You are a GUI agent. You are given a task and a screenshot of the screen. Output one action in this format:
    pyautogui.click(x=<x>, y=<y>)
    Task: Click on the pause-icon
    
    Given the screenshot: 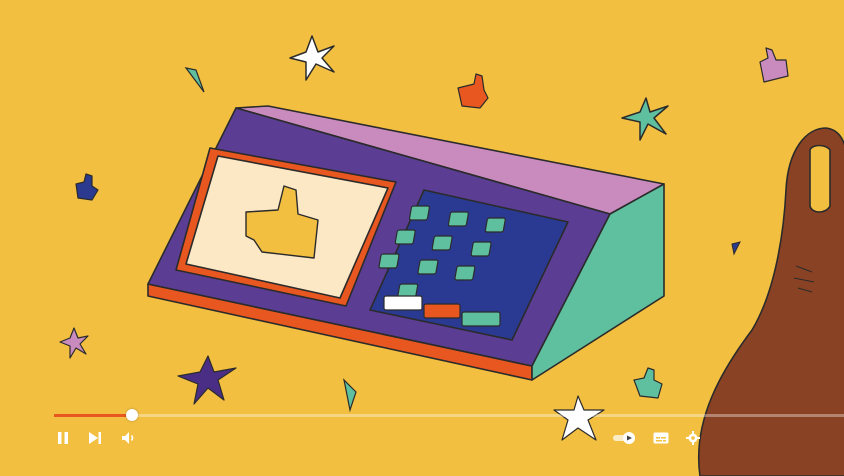 What is the action you would take?
    pyautogui.click(x=63, y=438)
    